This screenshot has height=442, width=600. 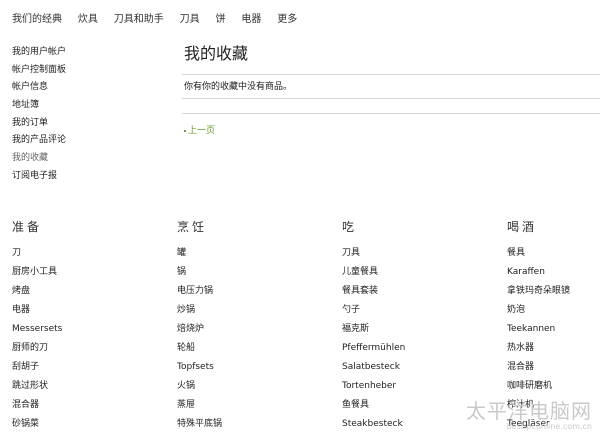 I want to click on footer-link: 电压力锅, so click(x=199, y=291).